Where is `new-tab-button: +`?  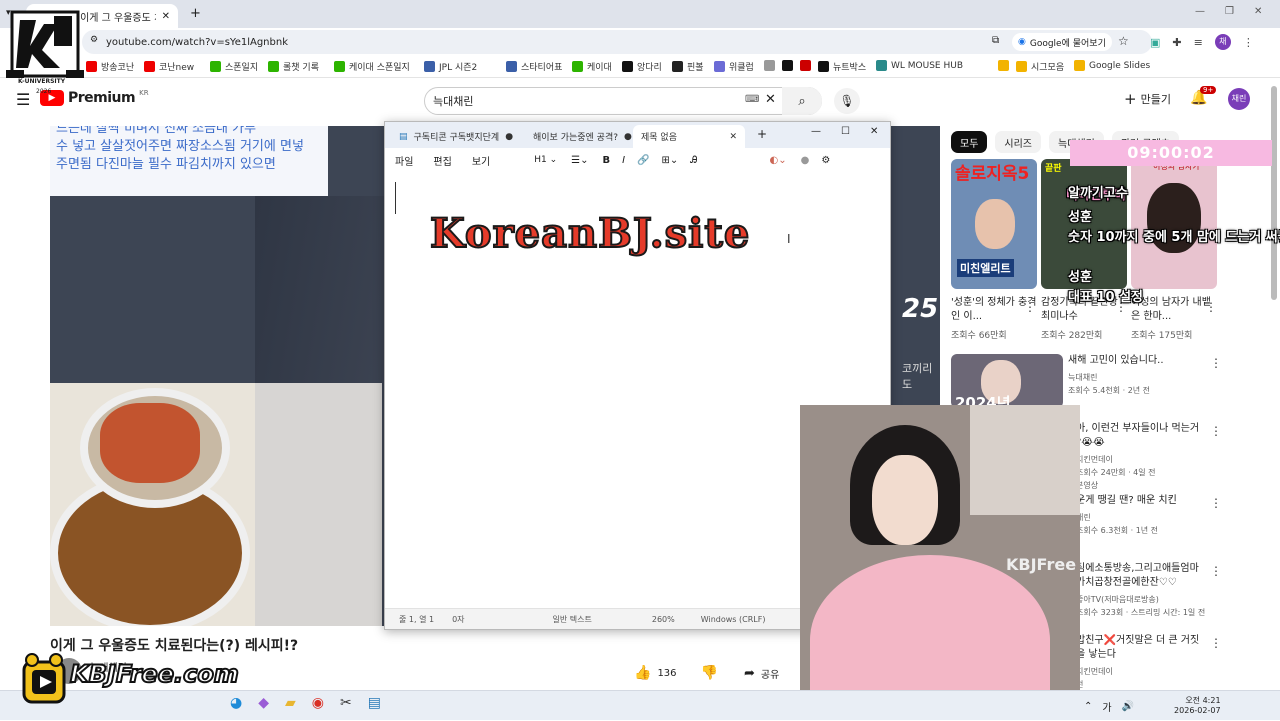 new-tab-button: + is located at coordinates (195, 13).